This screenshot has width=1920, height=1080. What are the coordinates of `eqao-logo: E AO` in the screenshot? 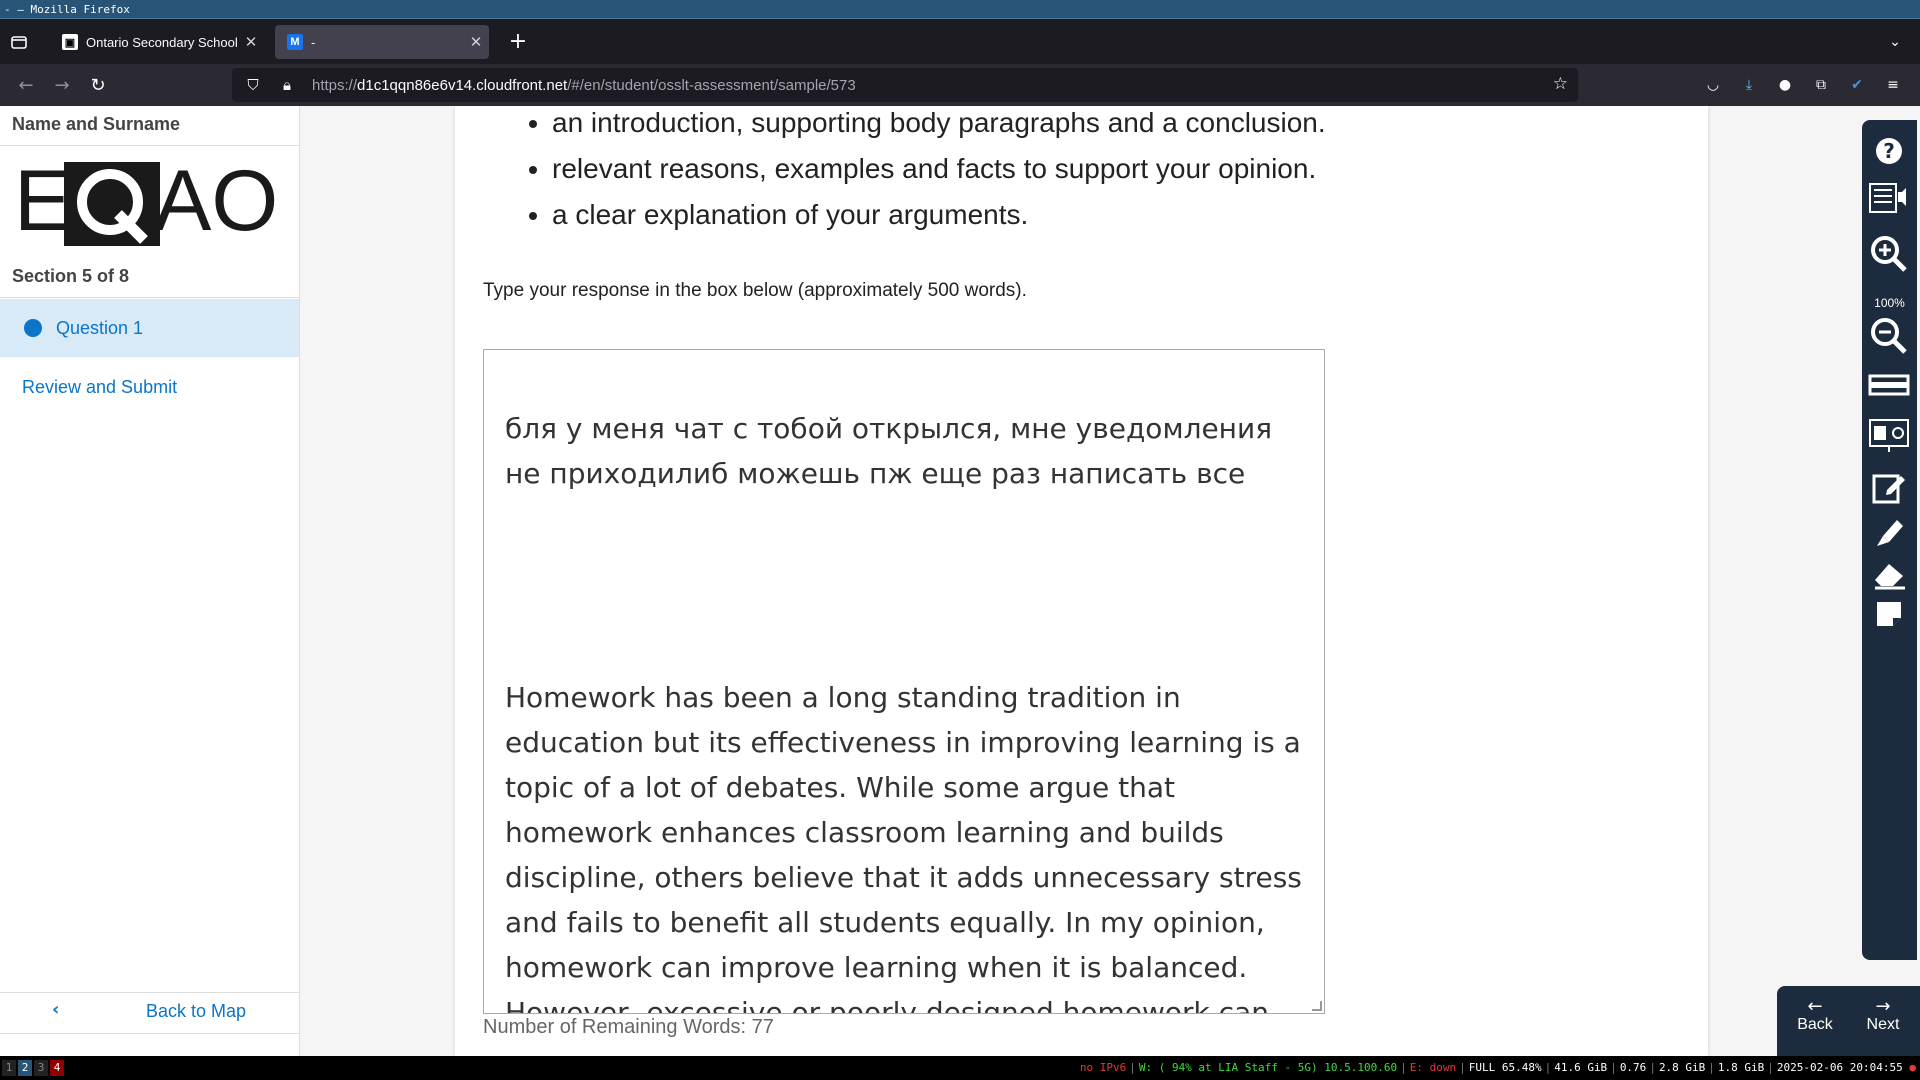 It's located at (149, 201).